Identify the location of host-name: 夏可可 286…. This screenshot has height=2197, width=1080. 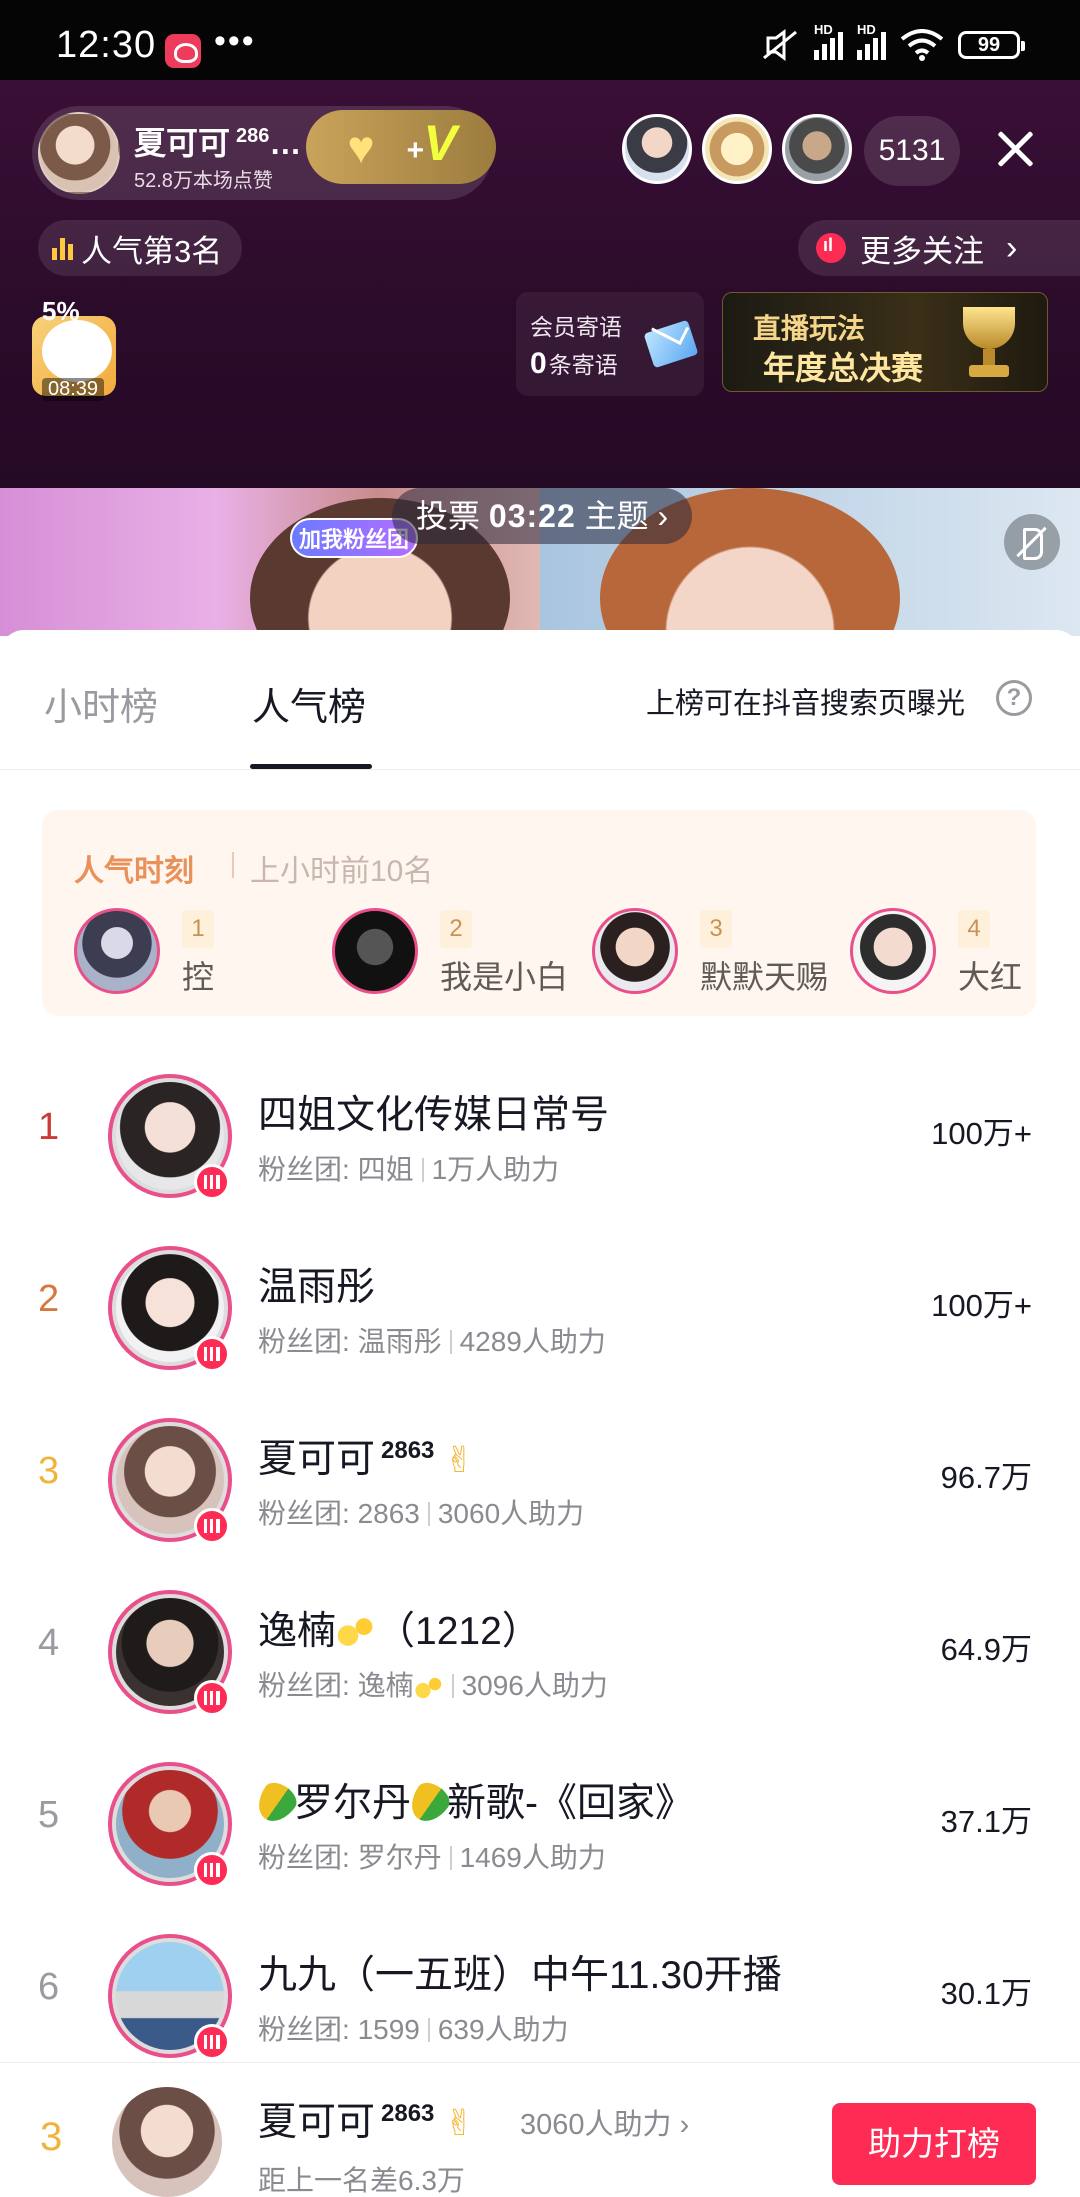
(217, 141).